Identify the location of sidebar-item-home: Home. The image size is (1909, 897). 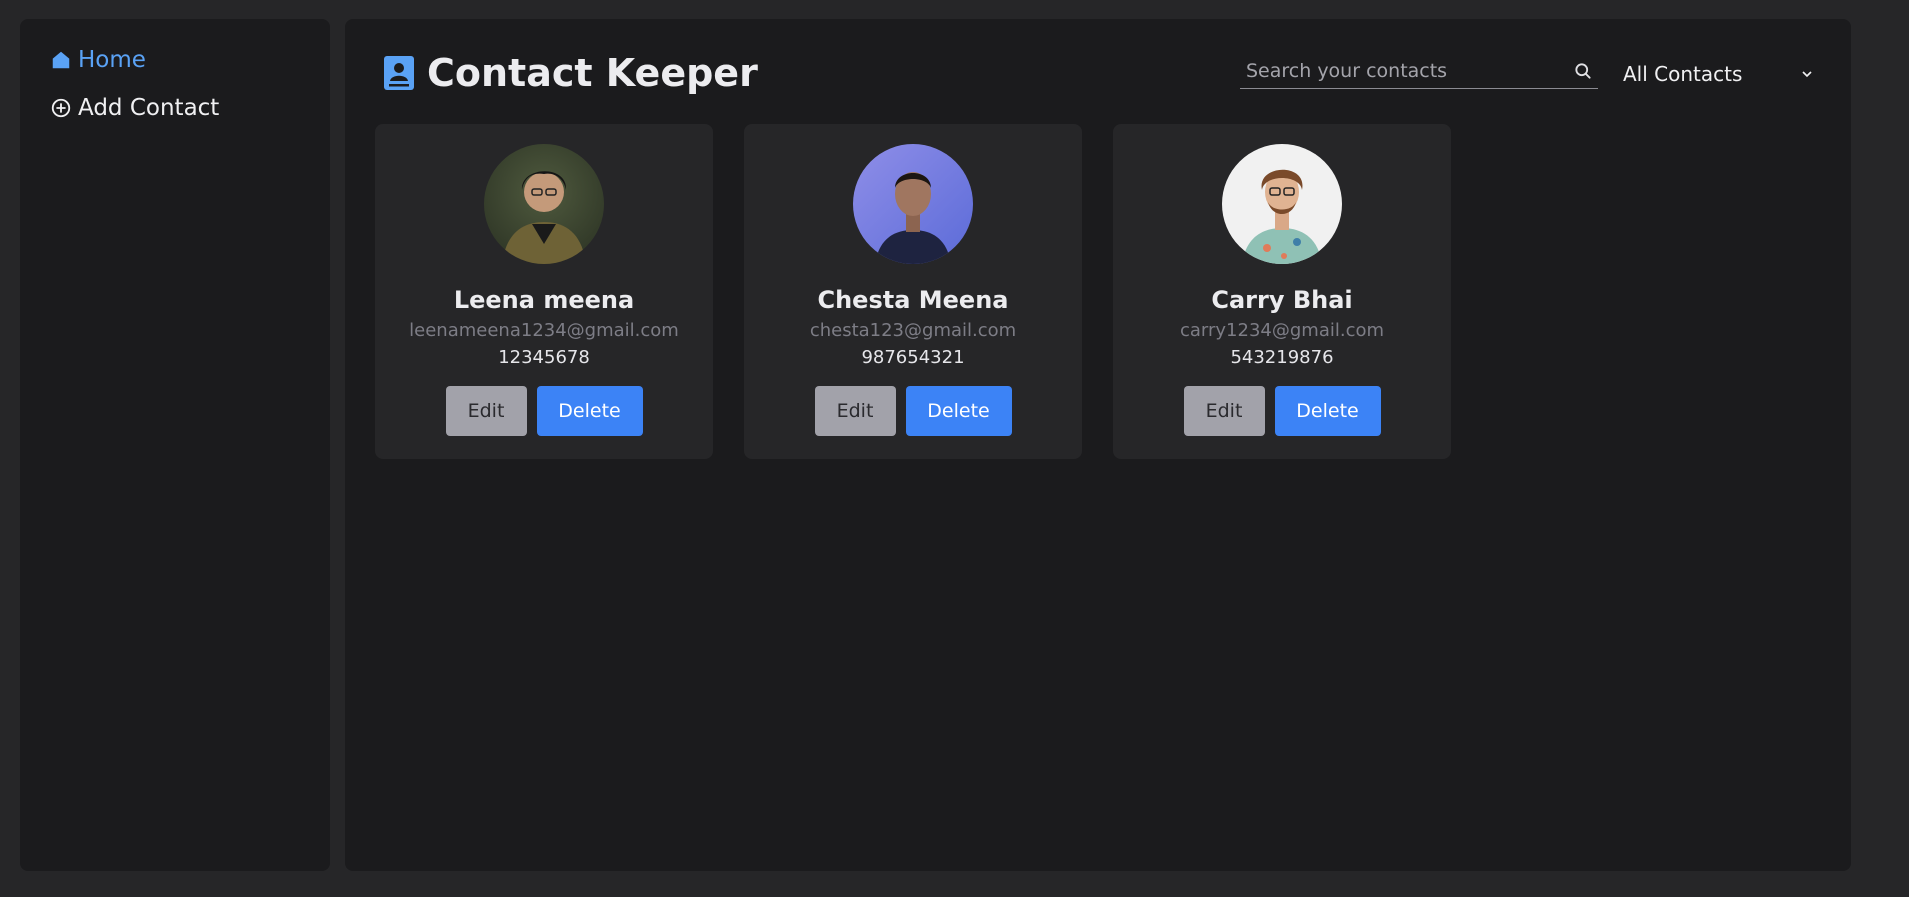
(175, 60).